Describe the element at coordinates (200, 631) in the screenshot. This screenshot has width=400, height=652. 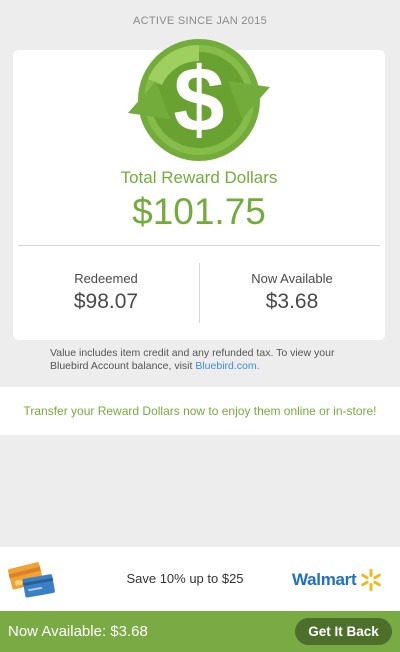
I see `bottom-bar: Now Available: $3.68 Get It Back` at that location.